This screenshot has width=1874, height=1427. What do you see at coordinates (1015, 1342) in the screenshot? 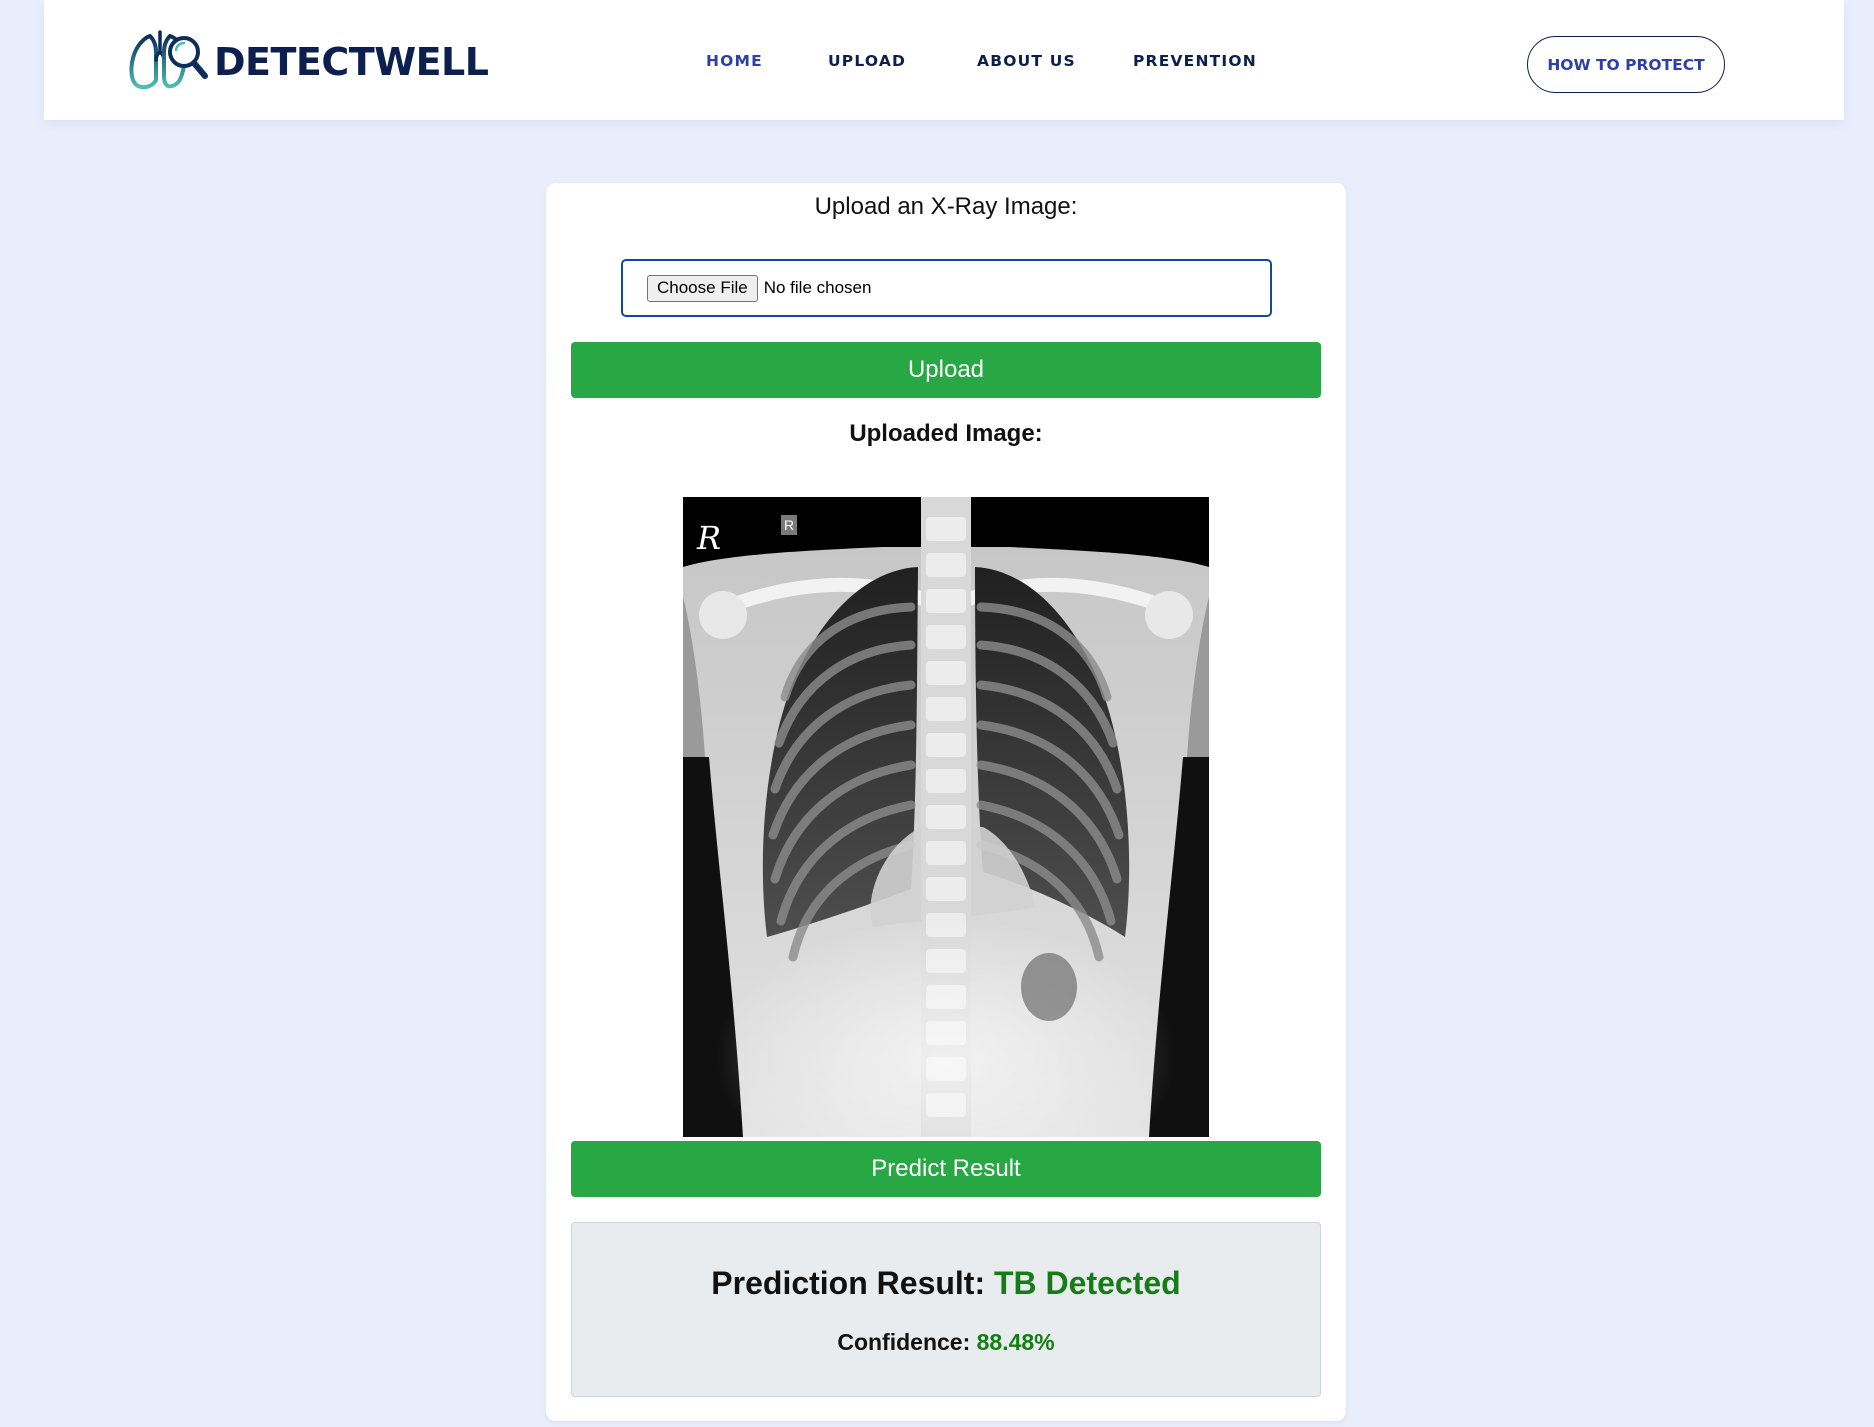
I see `confidence-value: 88.48%` at bounding box center [1015, 1342].